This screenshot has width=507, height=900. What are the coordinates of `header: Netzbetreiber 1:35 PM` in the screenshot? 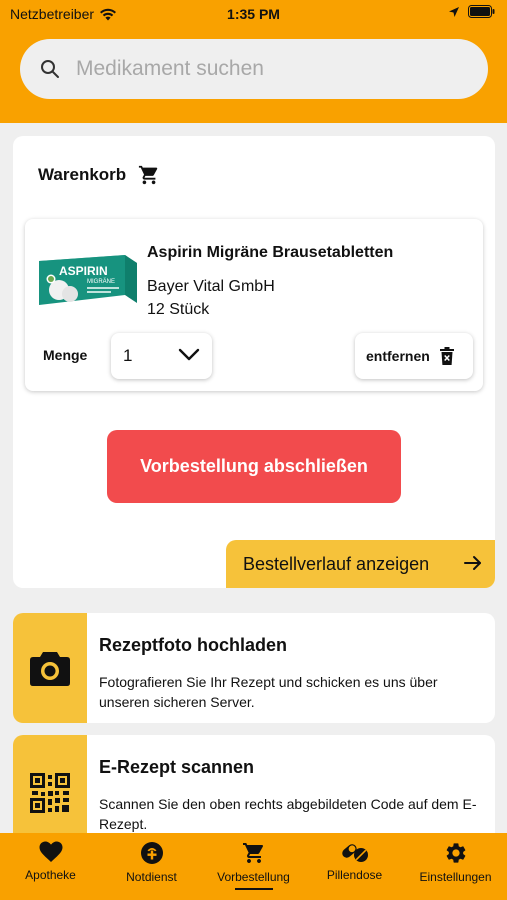 It's located at (253, 61).